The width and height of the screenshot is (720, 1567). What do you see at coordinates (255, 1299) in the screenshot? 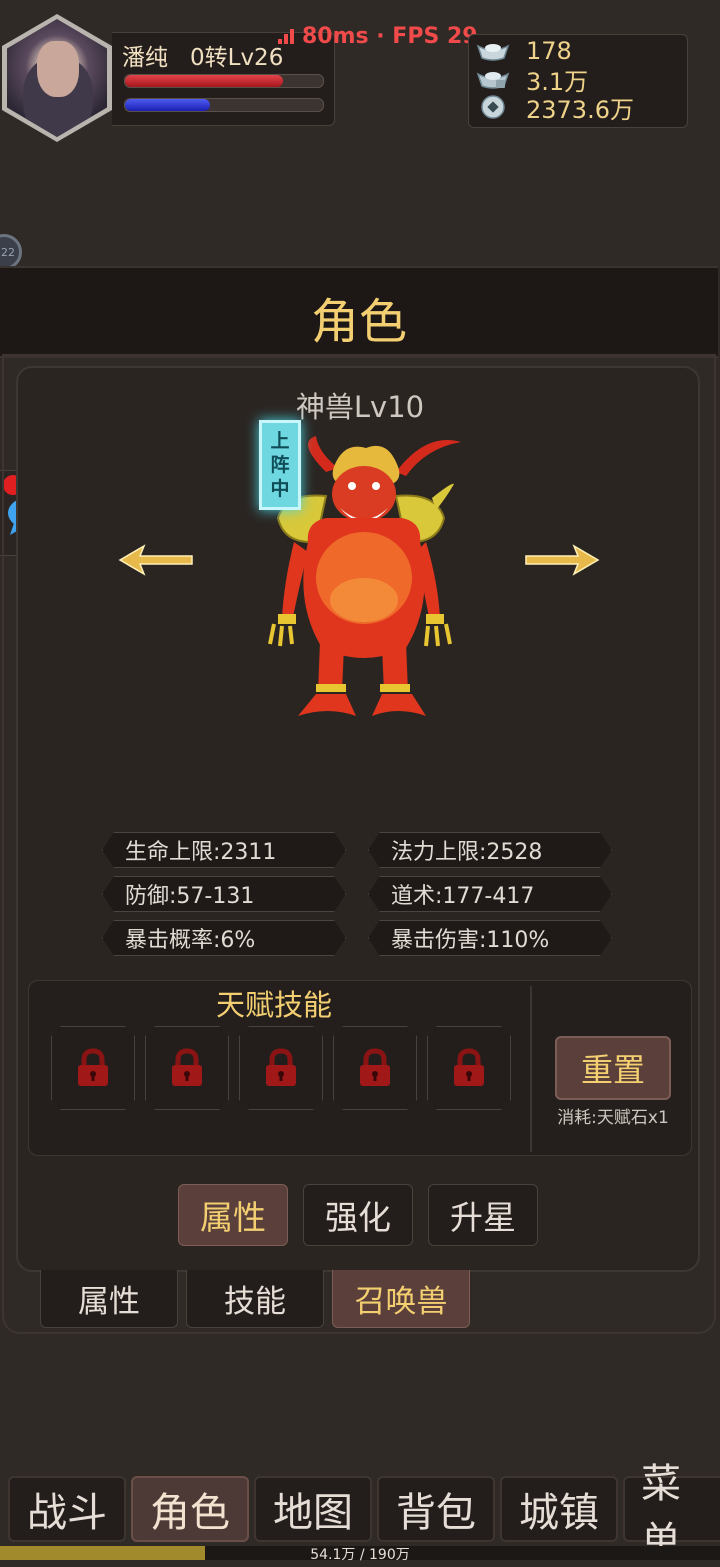
I see `tab-skills: 技能` at bounding box center [255, 1299].